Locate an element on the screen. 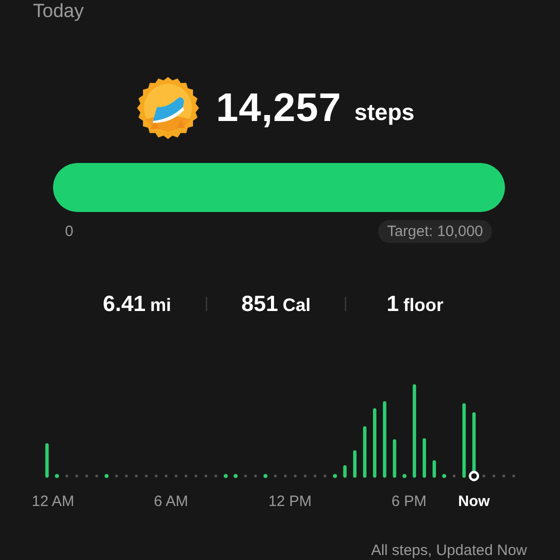 This screenshot has height=560, width=560. page-title: Today is located at coordinates (59, 12).